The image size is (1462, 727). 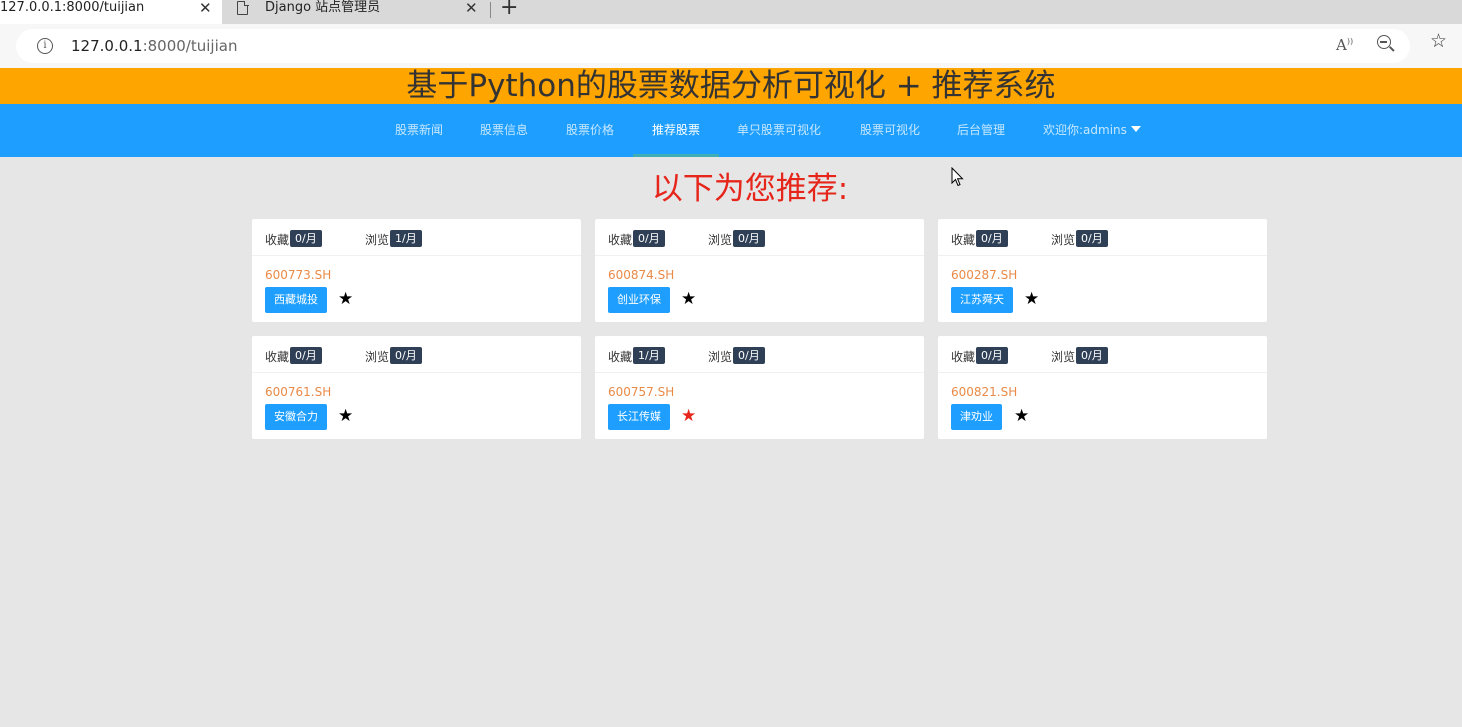 What do you see at coordinates (296, 417) in the screenshot?
I see `stock-name-button: 安徽合力` at bounding box center [296, 417].